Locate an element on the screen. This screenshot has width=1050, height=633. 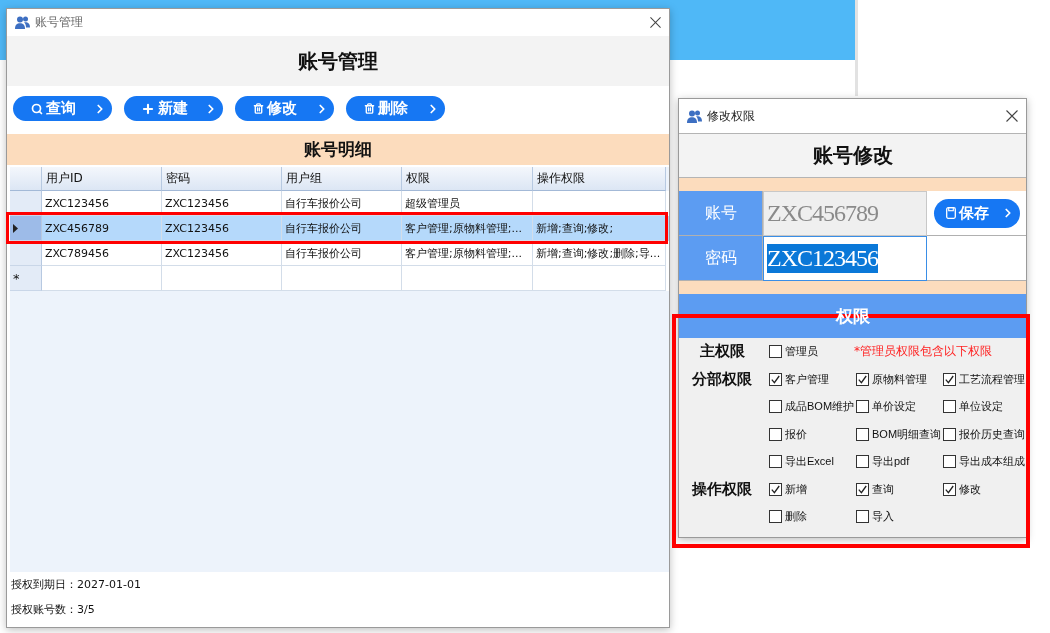
checkbox-label: 导入 is located at coordinates (883, 517).